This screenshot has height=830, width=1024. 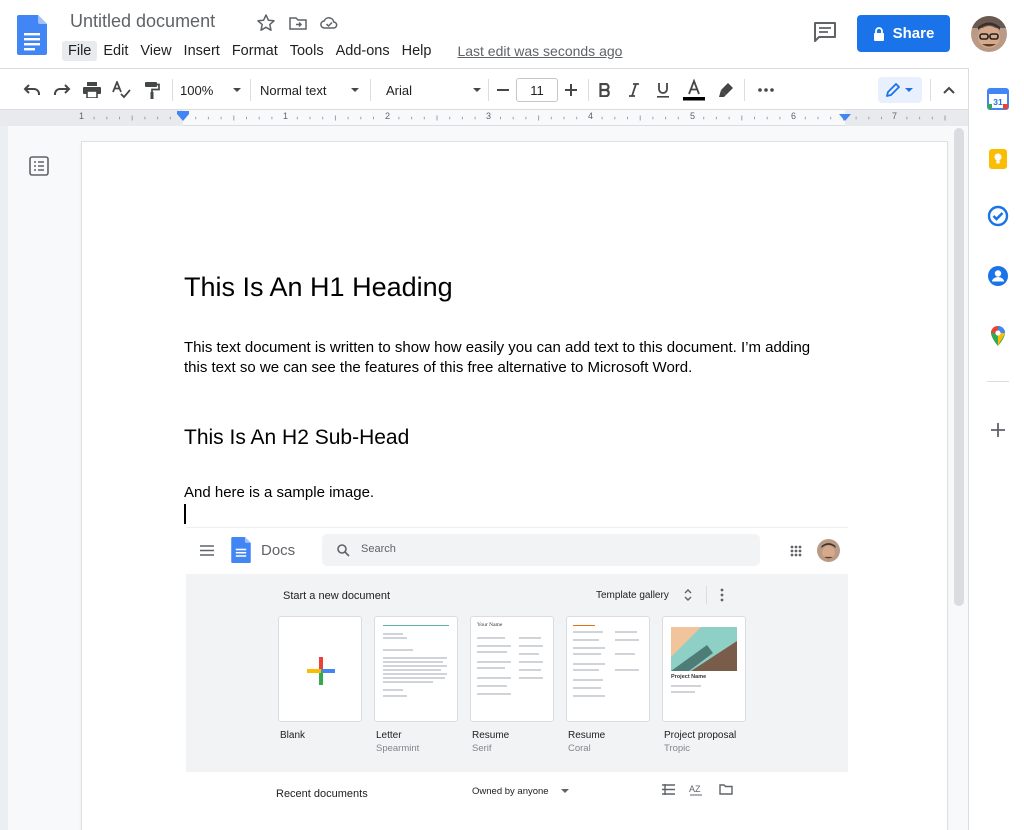 I want to click on owned-by-filter: Owned by anyone, so click(x=510, y=791).